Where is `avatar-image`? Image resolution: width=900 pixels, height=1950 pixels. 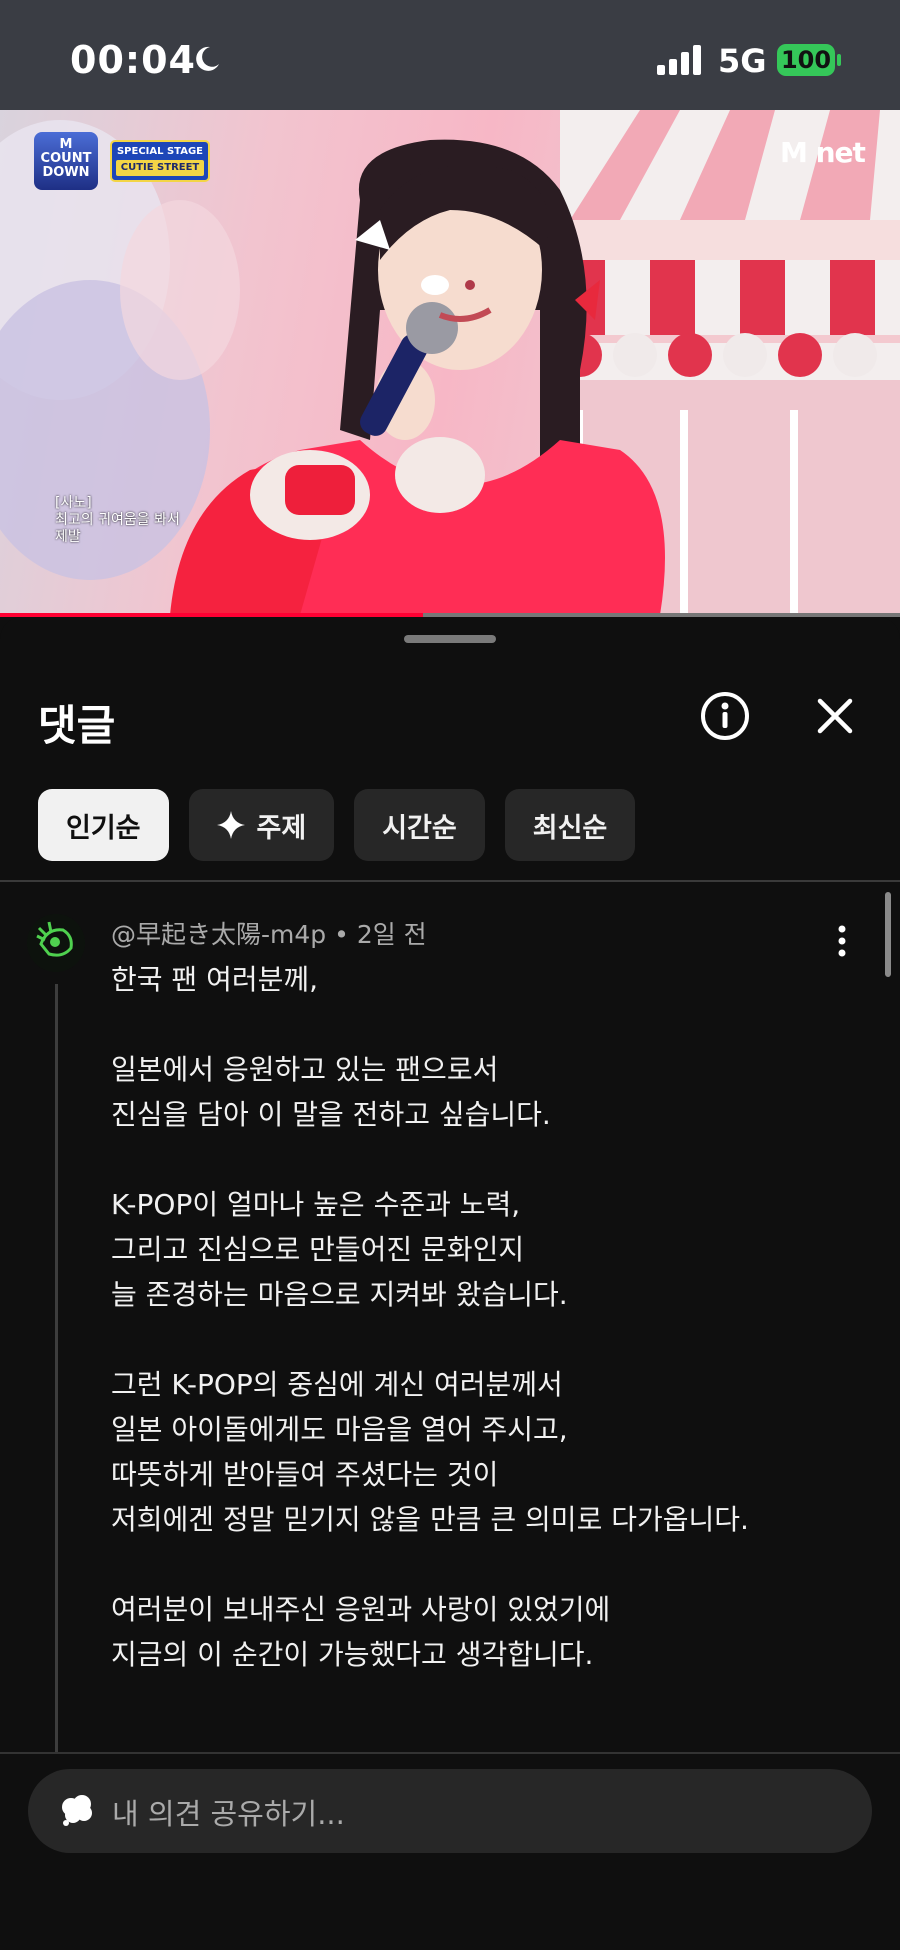 avatar-image is located at coordinates (56, 943).